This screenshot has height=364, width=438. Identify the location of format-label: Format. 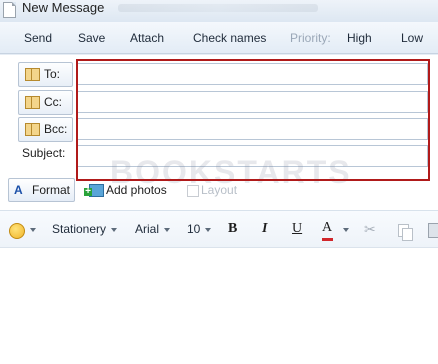
(51, 190).